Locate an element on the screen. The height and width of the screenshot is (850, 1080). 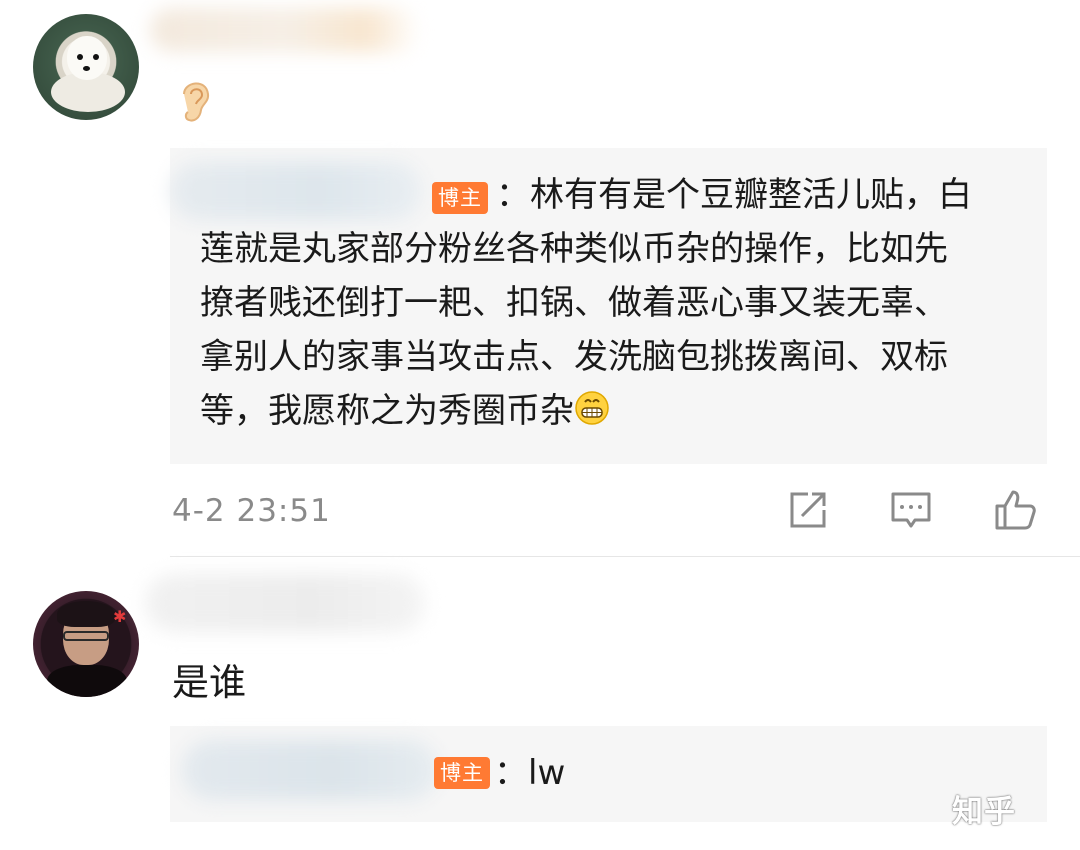
anger-mark-icon: ✱ is located at coordinates (120, 616).